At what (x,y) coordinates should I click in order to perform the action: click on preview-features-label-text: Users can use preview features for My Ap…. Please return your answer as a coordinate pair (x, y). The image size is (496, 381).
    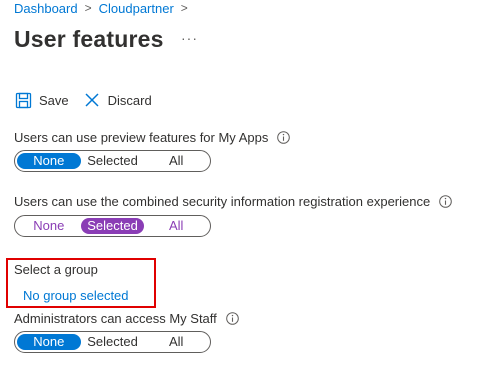
    Looking at the image, I should click on (141, 137).